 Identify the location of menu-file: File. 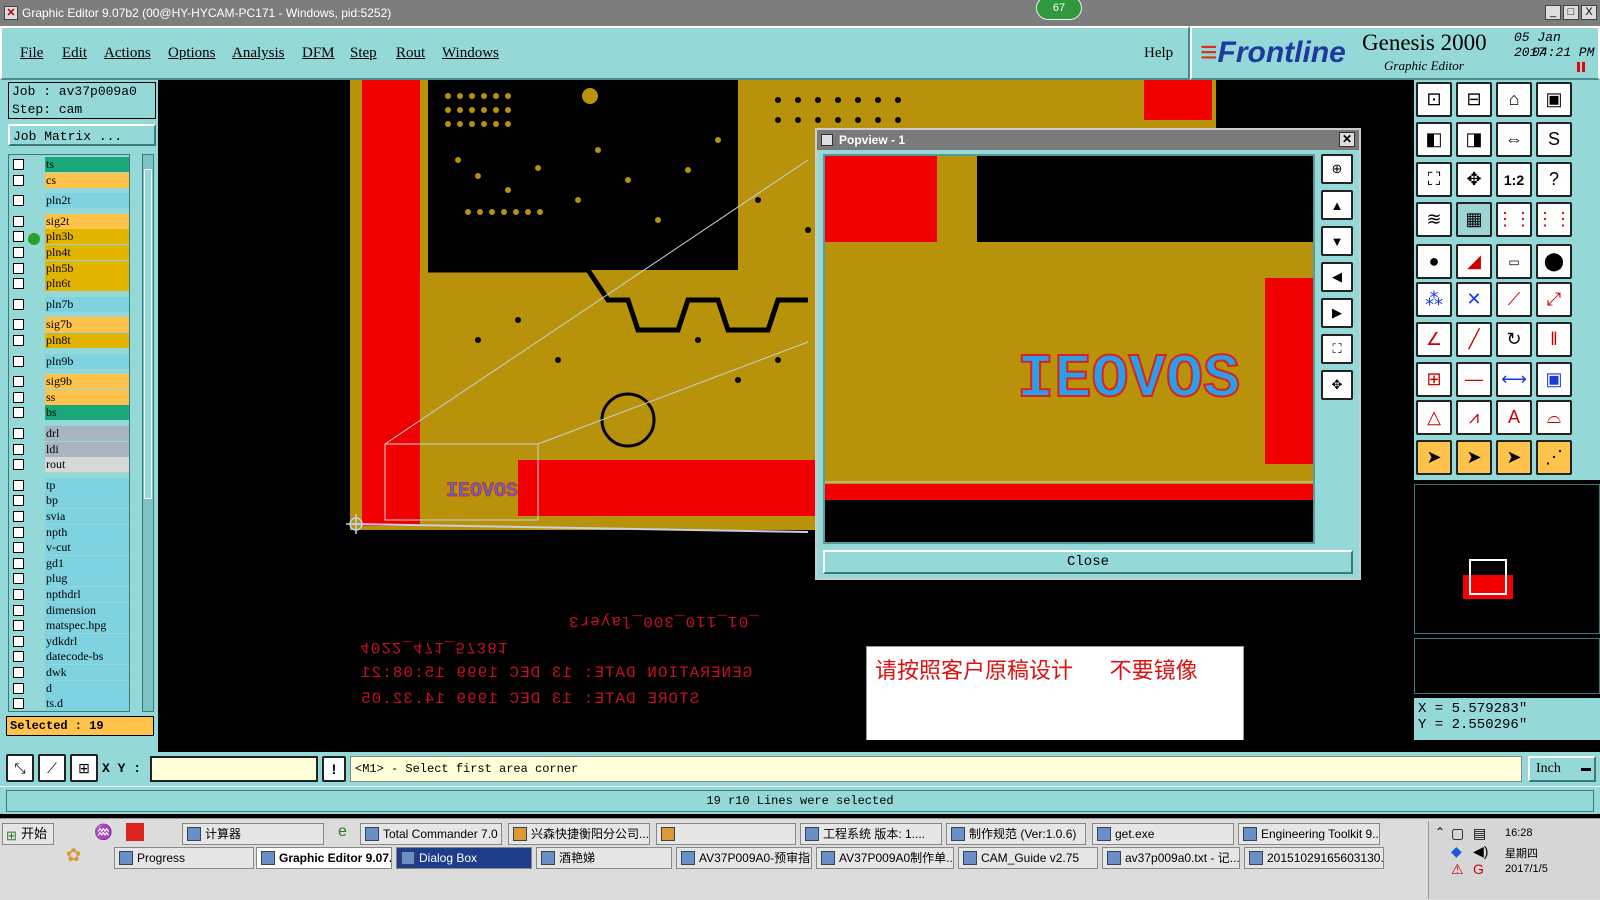
(31, 53).